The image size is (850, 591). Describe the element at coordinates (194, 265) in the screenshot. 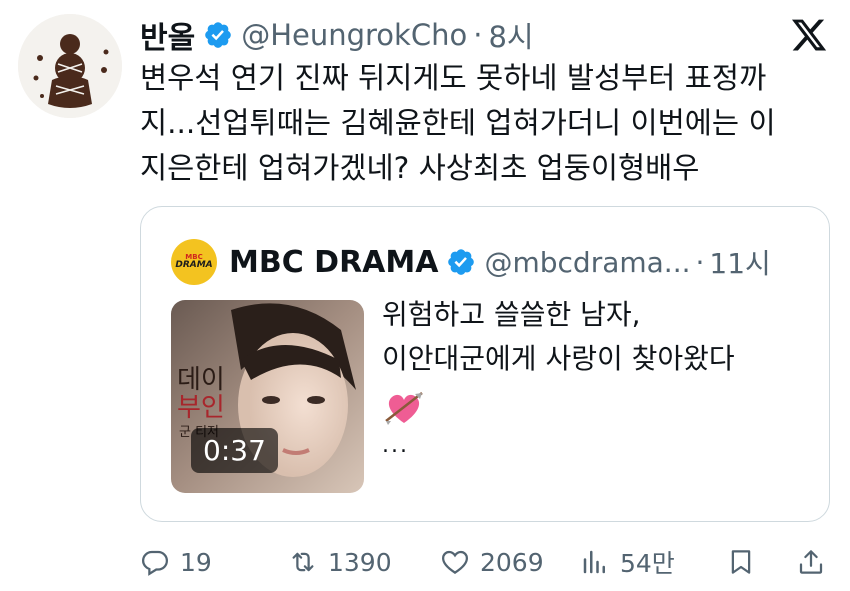

I see `avatar-logo-bottom: DRAMA` at that location.